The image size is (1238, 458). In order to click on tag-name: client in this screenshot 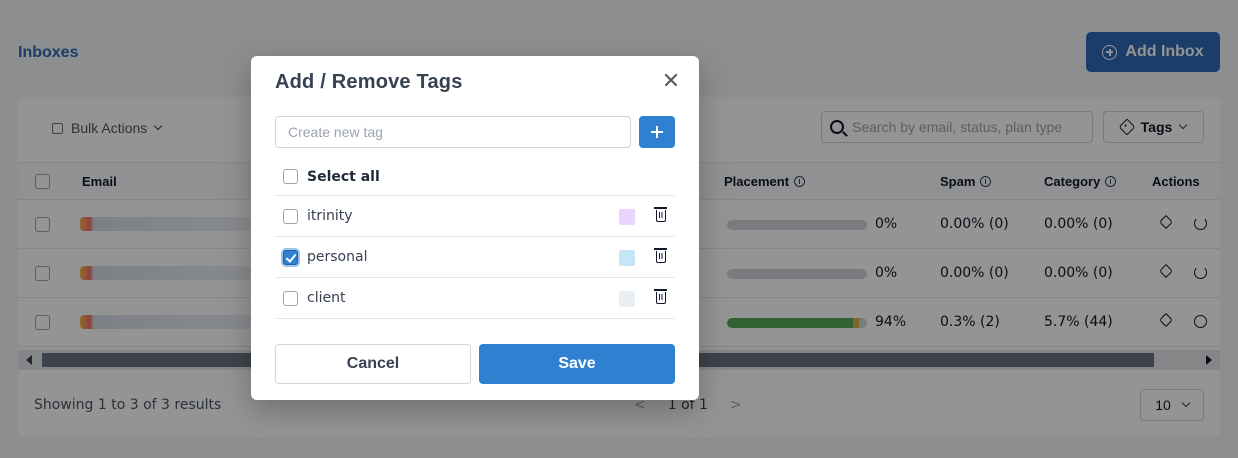, I will do `click(326, 298)`.